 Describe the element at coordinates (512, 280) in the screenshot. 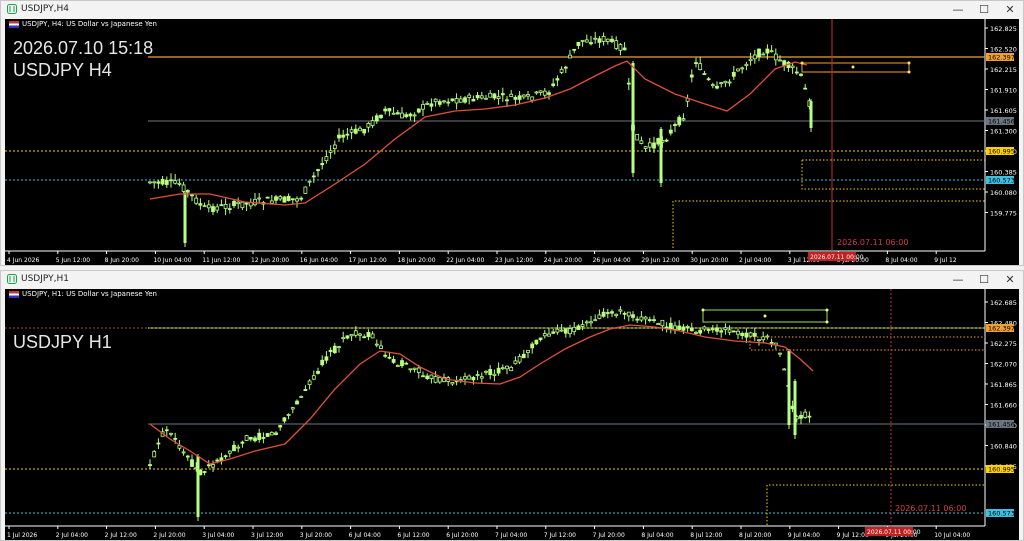

I see `window-titlebar: USDJPY,H1 — ☐ ✕` at that location.